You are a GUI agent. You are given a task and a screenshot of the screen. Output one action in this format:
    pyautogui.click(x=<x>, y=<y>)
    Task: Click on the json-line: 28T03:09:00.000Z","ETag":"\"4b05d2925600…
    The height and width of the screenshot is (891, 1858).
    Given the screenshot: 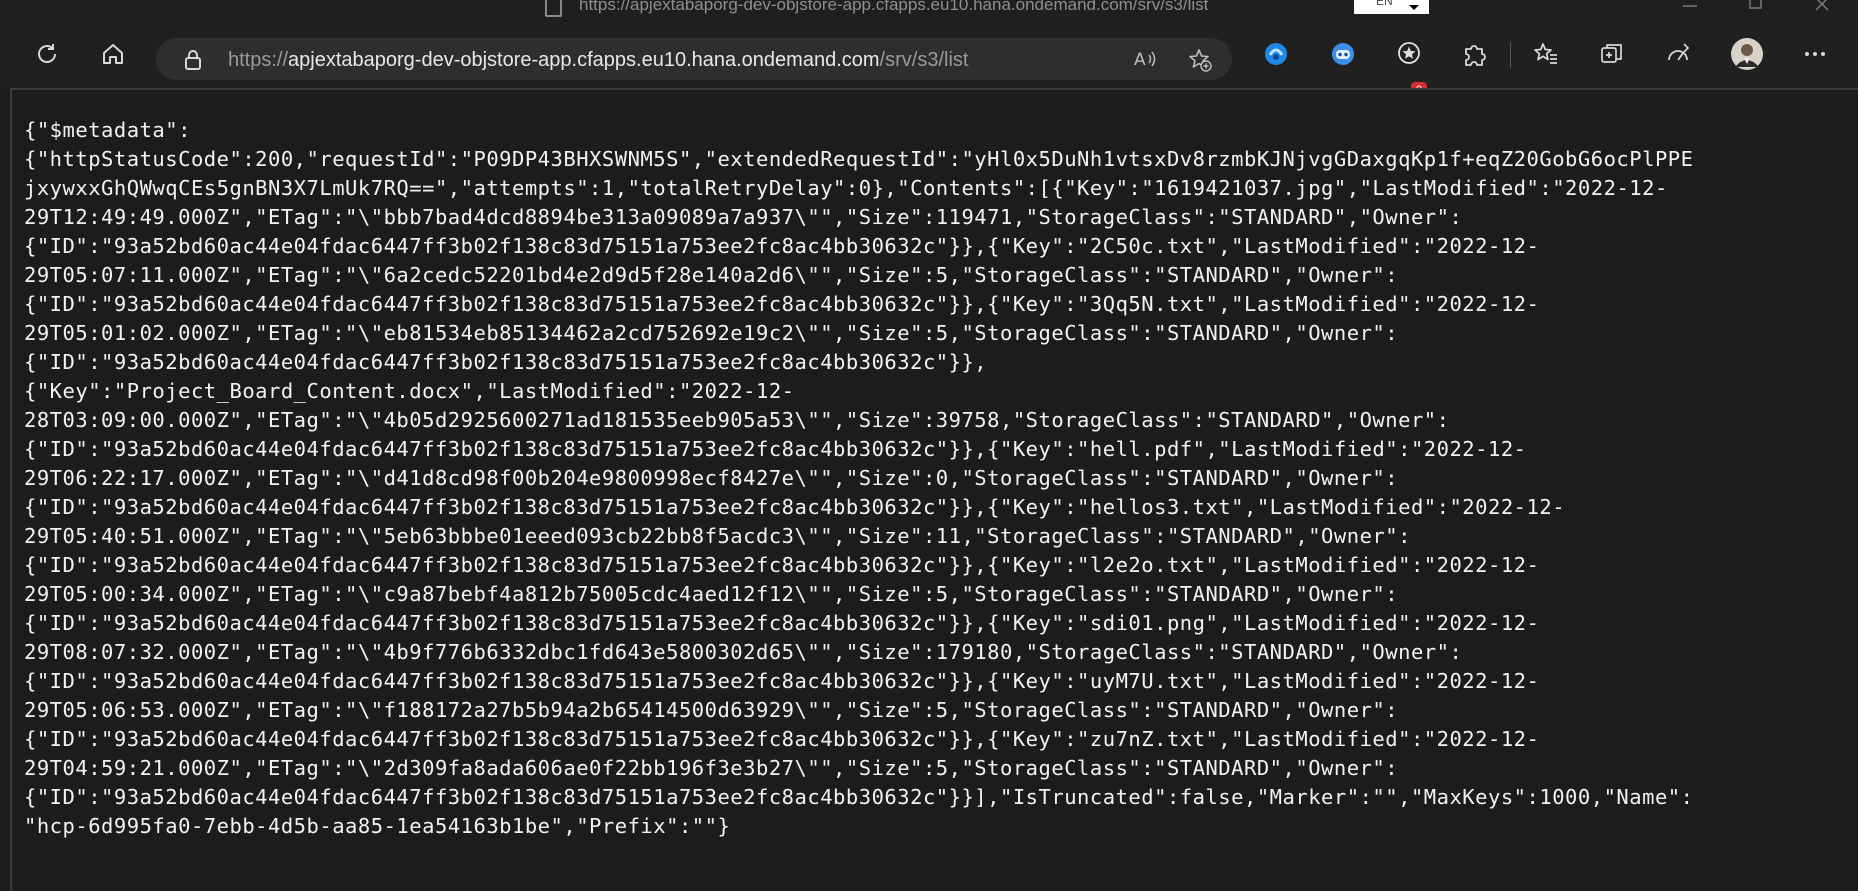 What is the action you would take?
    pyautogui.click(x=737, y=420)
    